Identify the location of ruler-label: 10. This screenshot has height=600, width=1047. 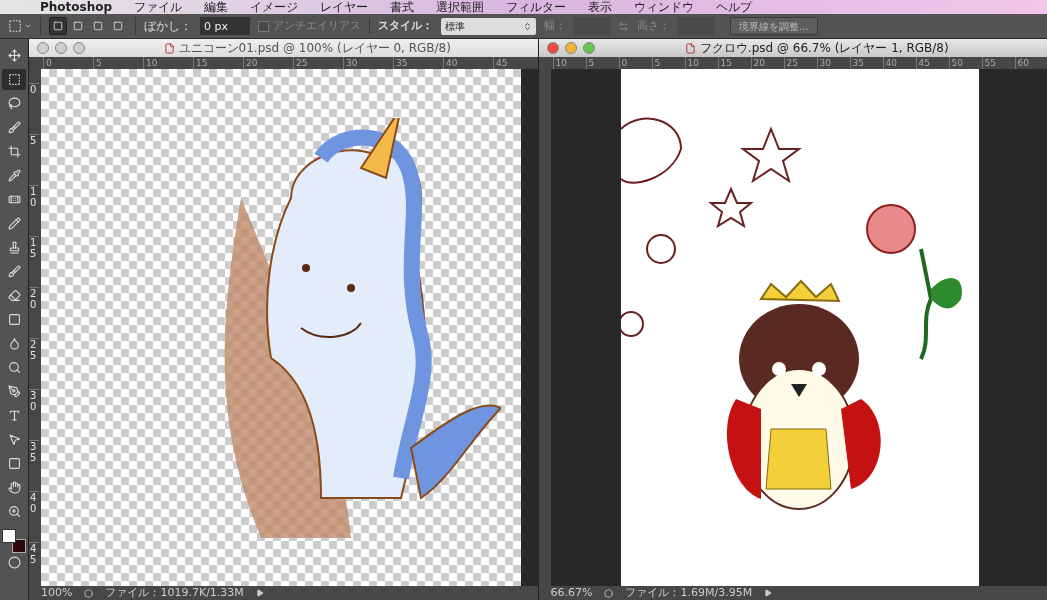
(34, 210).